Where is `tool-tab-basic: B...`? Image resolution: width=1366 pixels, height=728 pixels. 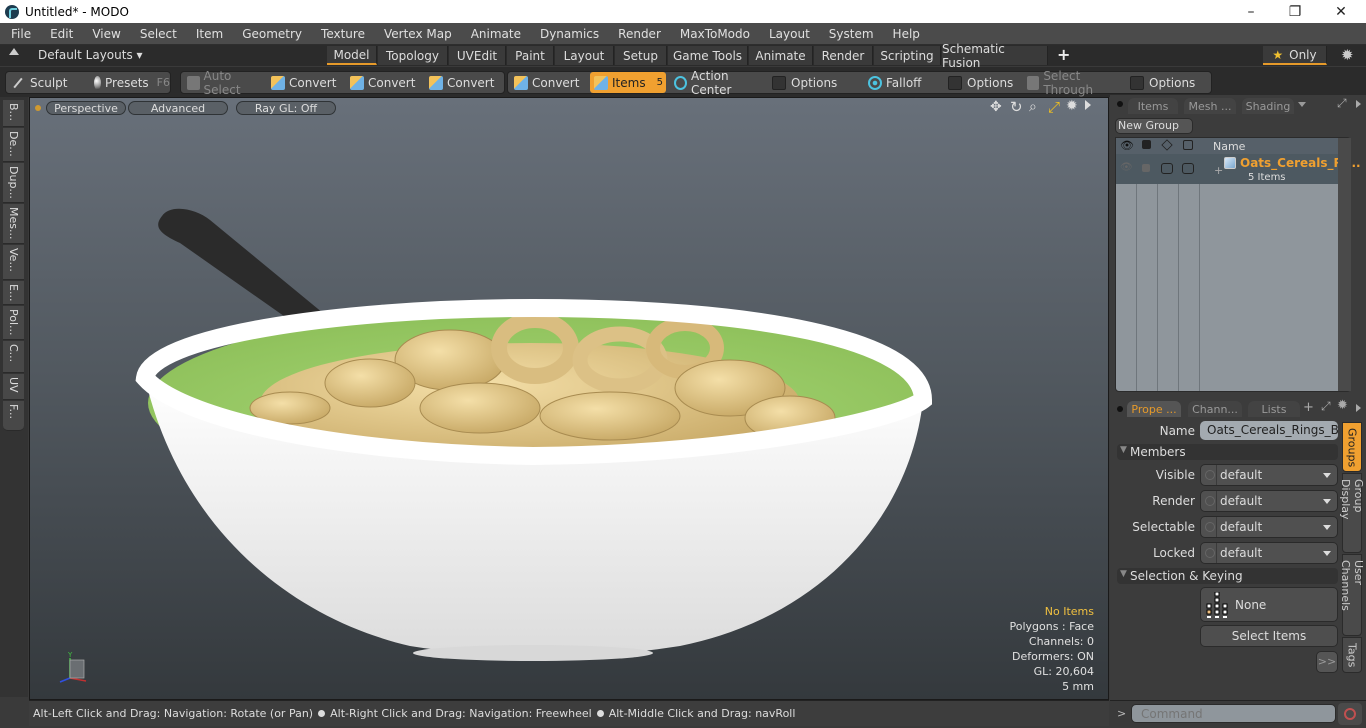
tool-tab-basic: B... is located at coordinates (13, 113).